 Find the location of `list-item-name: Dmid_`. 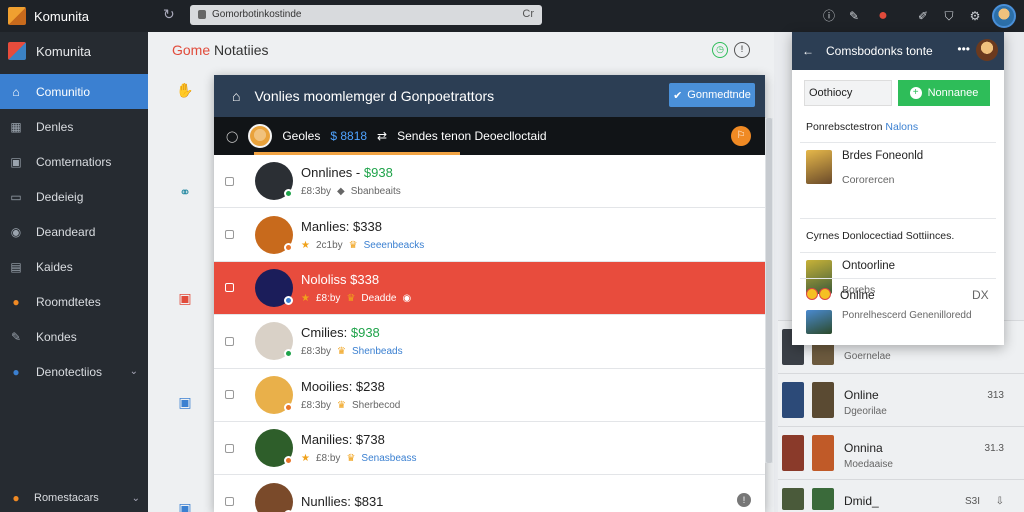

list-item-name: Dmid_ is located at coordinates (861, 501).